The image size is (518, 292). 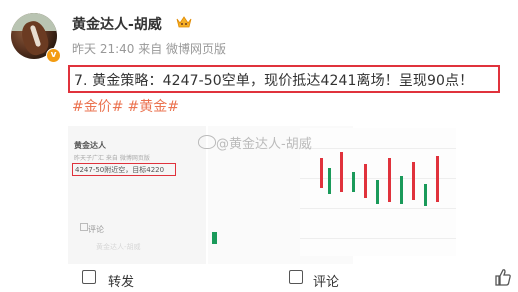 What do you see at coordinates (97, 107) in the screenshot?
I see `tag-gold-price: #金价#` at bounding box center [97, 107].